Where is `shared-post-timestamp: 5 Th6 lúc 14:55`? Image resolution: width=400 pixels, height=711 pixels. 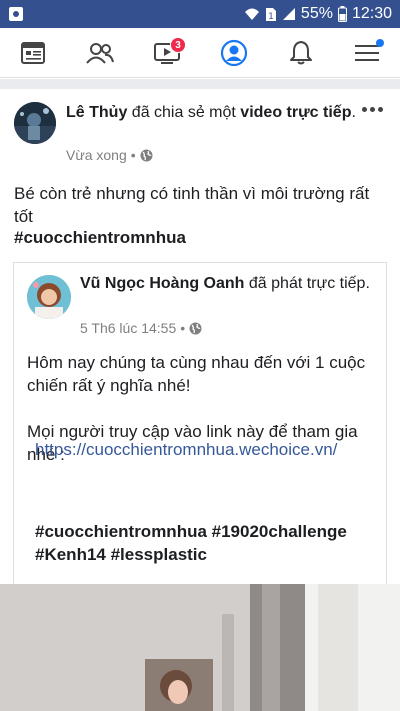
shared-post-timestamp: 5 Th6 lúc 14:55 is located at coordinates (128, 328).